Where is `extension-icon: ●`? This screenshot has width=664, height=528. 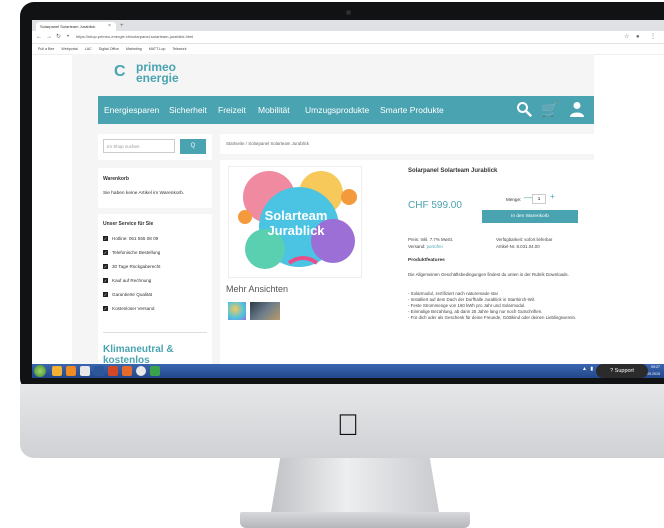 extension-icon: ● is located at coordinates (638, 37).